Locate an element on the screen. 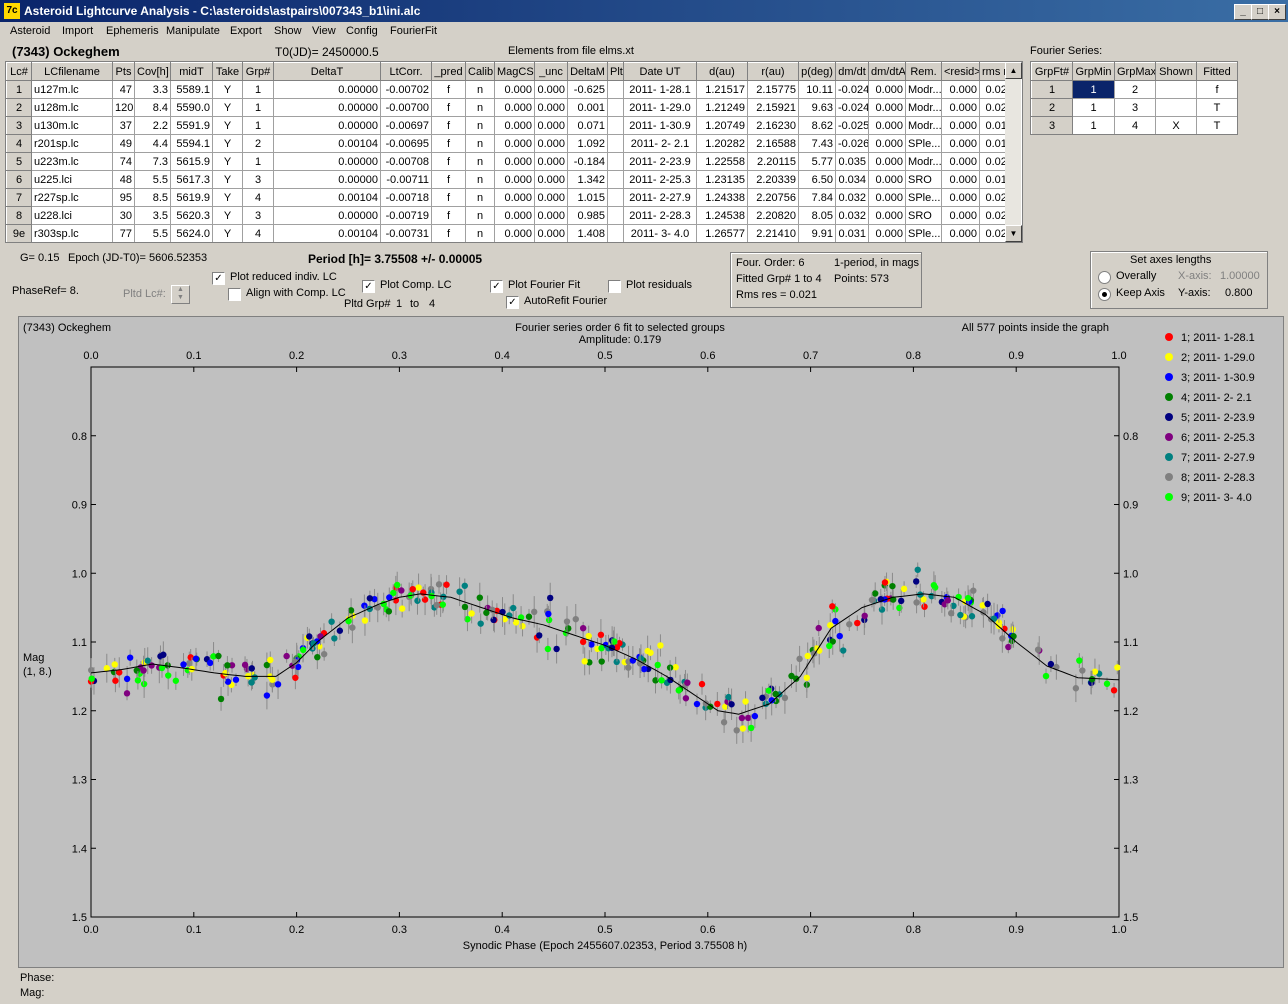 The height and width of the screenshot is (1004, 1288). fourier-table-row: 314XT is located at coordinates (1134, 125).